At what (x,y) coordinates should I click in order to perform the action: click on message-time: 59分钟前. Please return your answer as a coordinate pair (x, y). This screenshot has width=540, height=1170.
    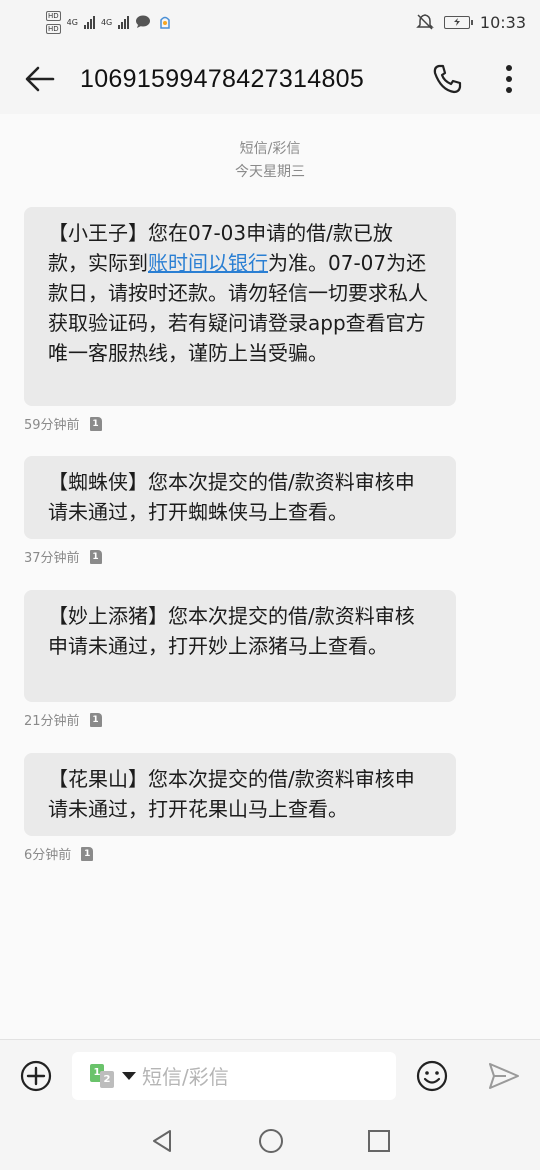
    Looking at the image, I should click on (52, 425).